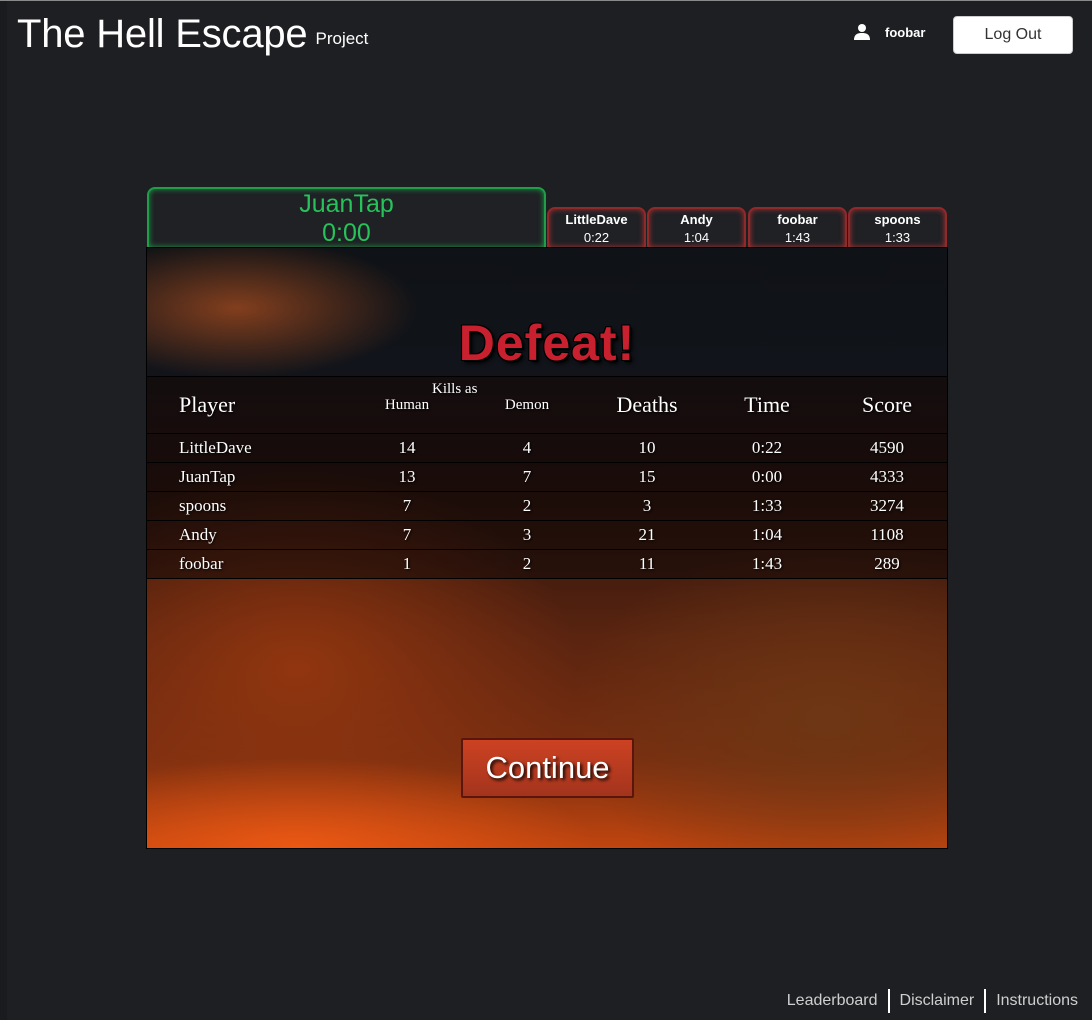  What do you see at coordinates (547, 506) in the screenshot?
I see `table-row: spoons 7 2 3 1:33 3274` at bounding box center [547, 506].